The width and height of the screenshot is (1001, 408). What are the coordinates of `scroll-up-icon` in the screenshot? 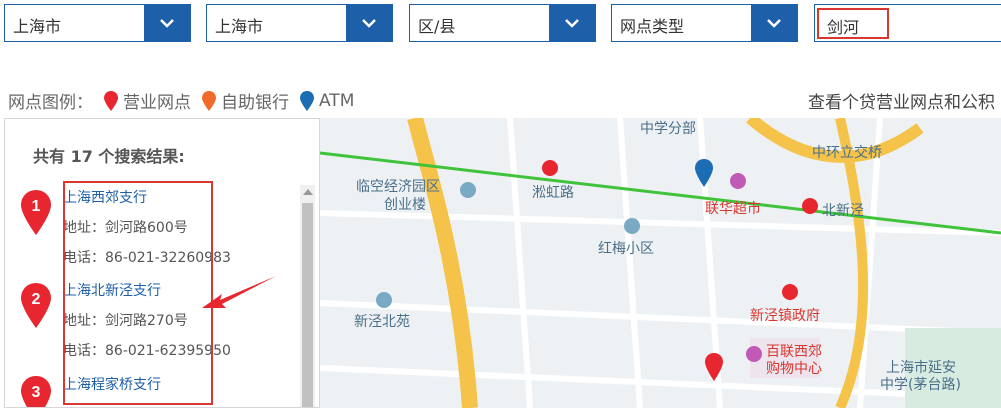 It's located at (308, 192).